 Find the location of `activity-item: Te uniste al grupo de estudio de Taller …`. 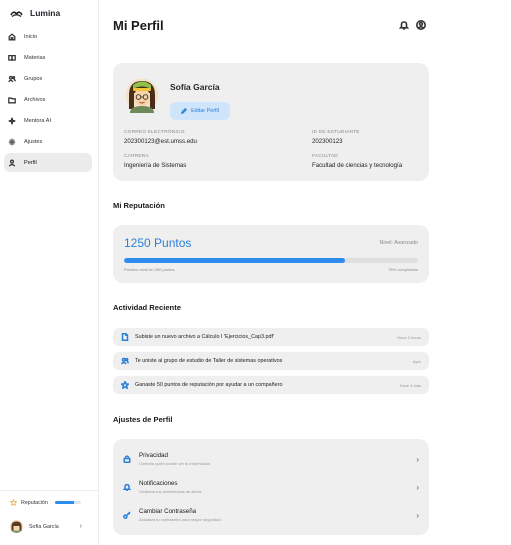

activity-item: Te uniste al grupo de estudio de Taller … is located at coordinates (271, 361).